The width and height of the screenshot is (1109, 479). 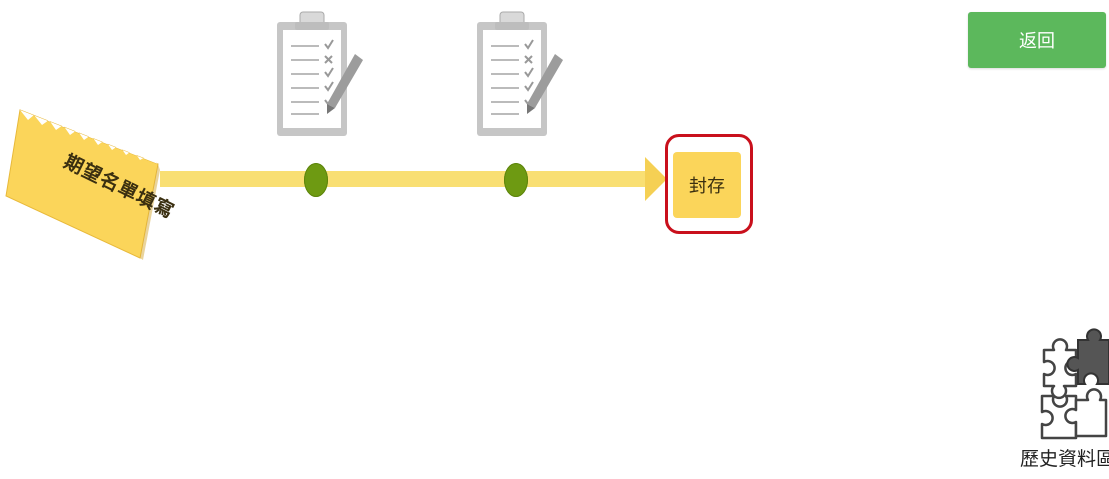 What do you see at coordinates (707, 185) in the screenshot?
I see `archive-button: 封存` at bounding box center [707, 185].